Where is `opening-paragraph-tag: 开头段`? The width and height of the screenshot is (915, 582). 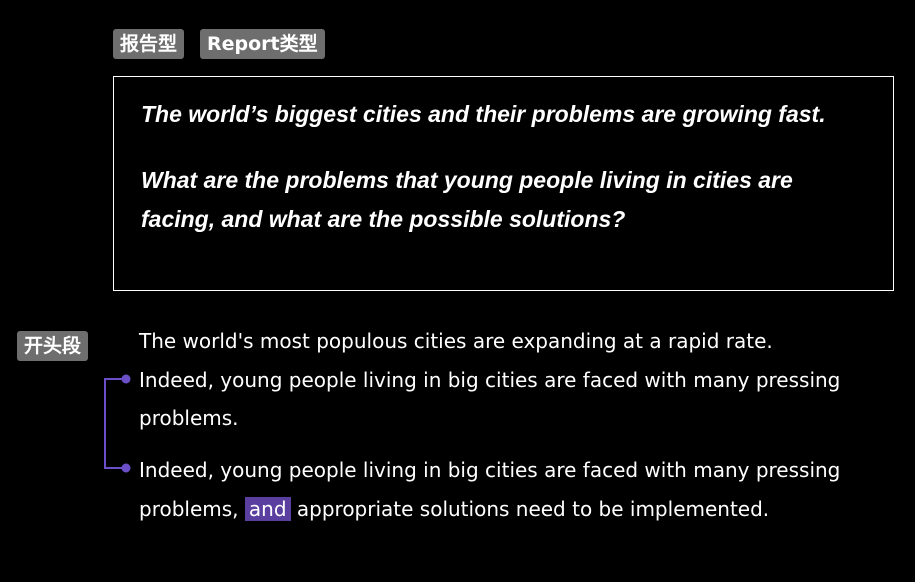
opening-paragraph-tag: 开头段 is located at coordinates (53, 346).